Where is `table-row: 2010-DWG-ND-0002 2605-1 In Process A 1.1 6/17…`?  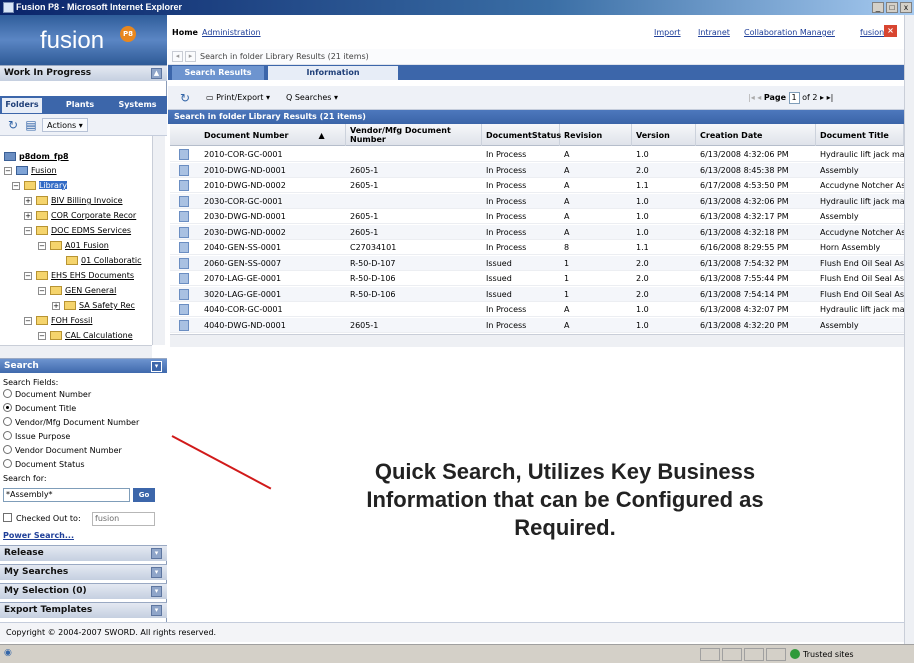 table-row: 2010-DWG-ND-0002 2605-1 In Process A 1.1 6/17… is located at coordinates (537, 185).